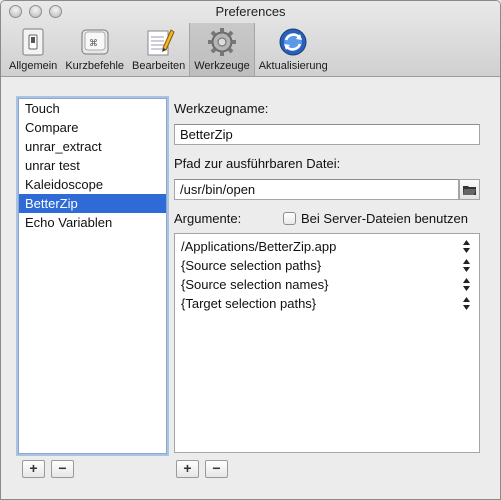 The width and height of the screenshot is (501, 500). I want to click on list-item: unrar test, so click(92, 165).